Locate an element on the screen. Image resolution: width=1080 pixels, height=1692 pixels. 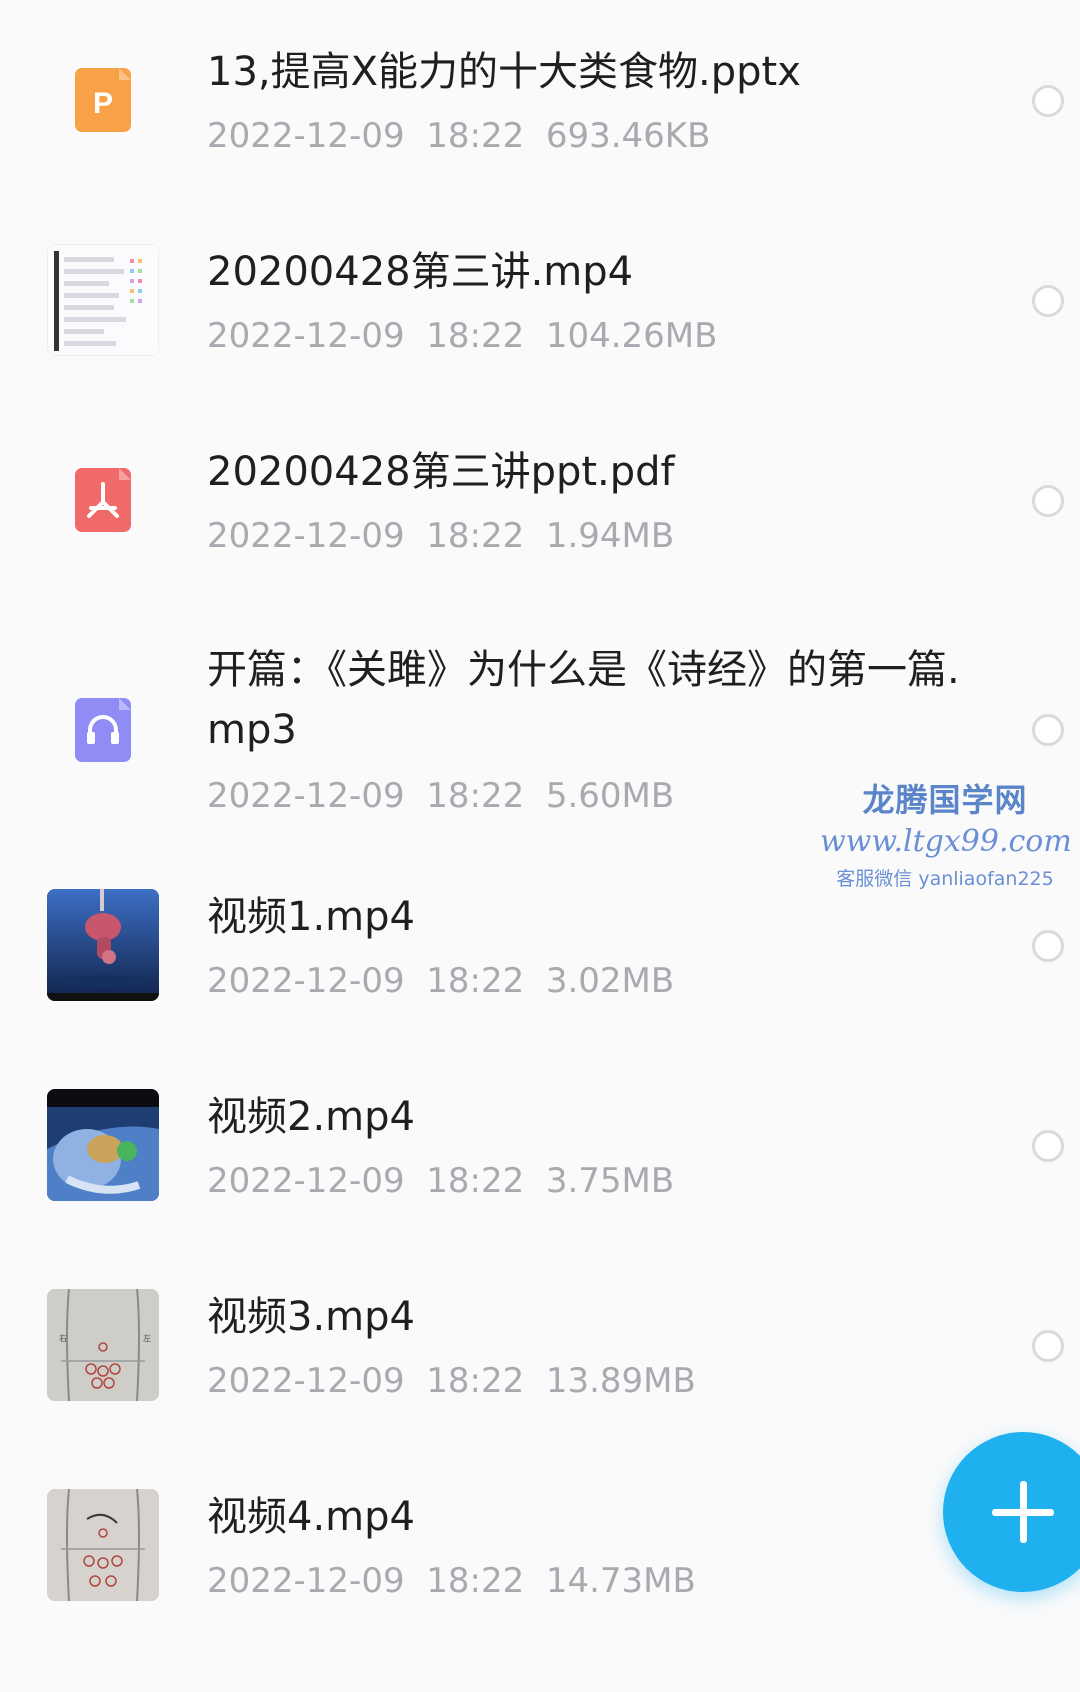
svg-text: P is located at coordinates (103, 103).